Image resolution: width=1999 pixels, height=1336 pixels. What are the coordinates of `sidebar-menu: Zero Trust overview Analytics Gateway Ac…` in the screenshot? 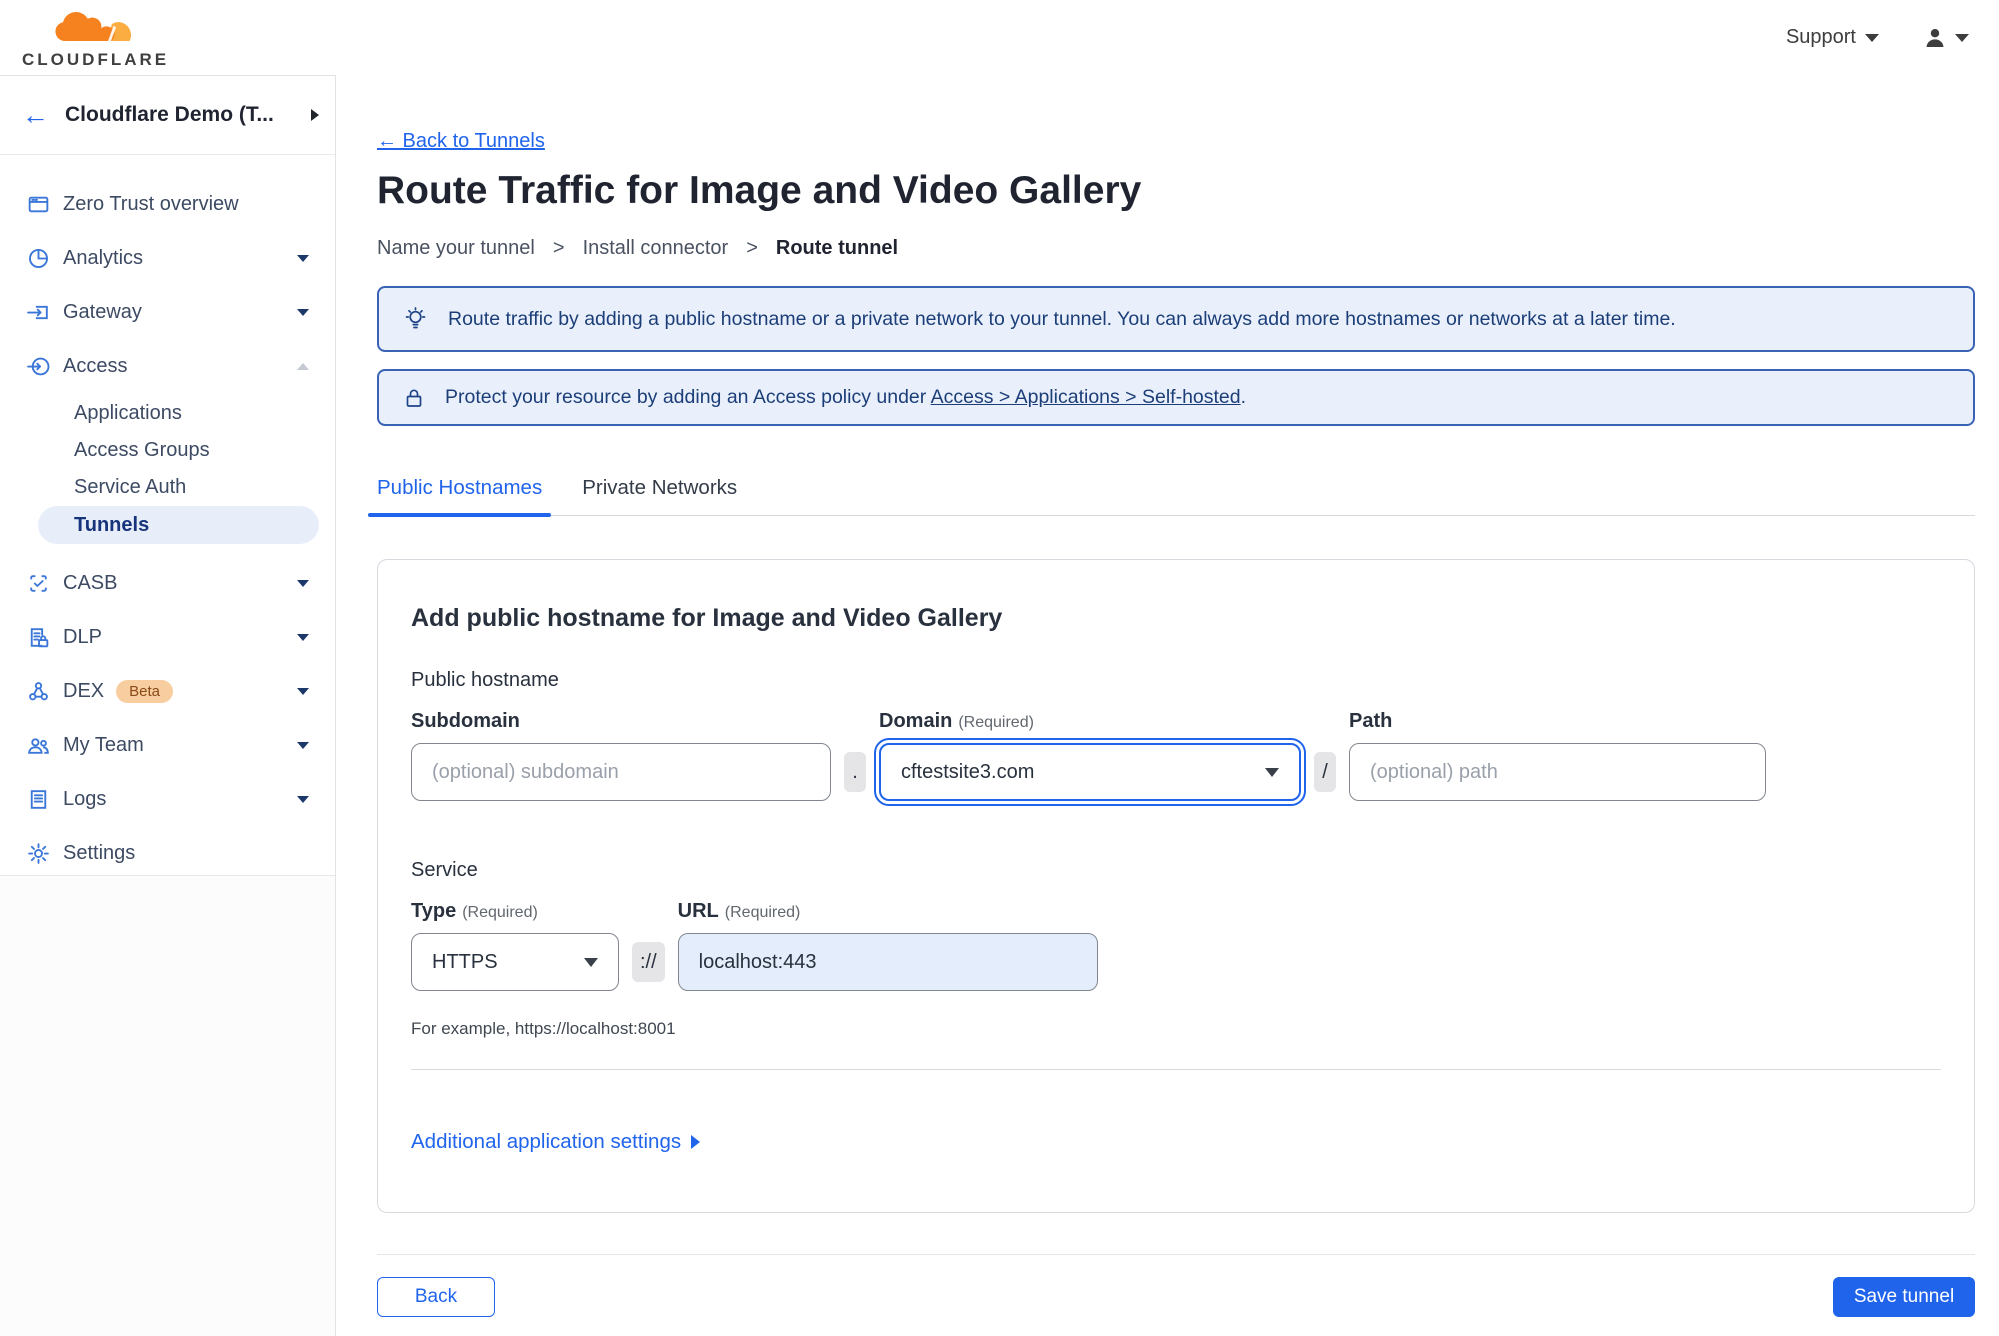 It's located at (167, 517).